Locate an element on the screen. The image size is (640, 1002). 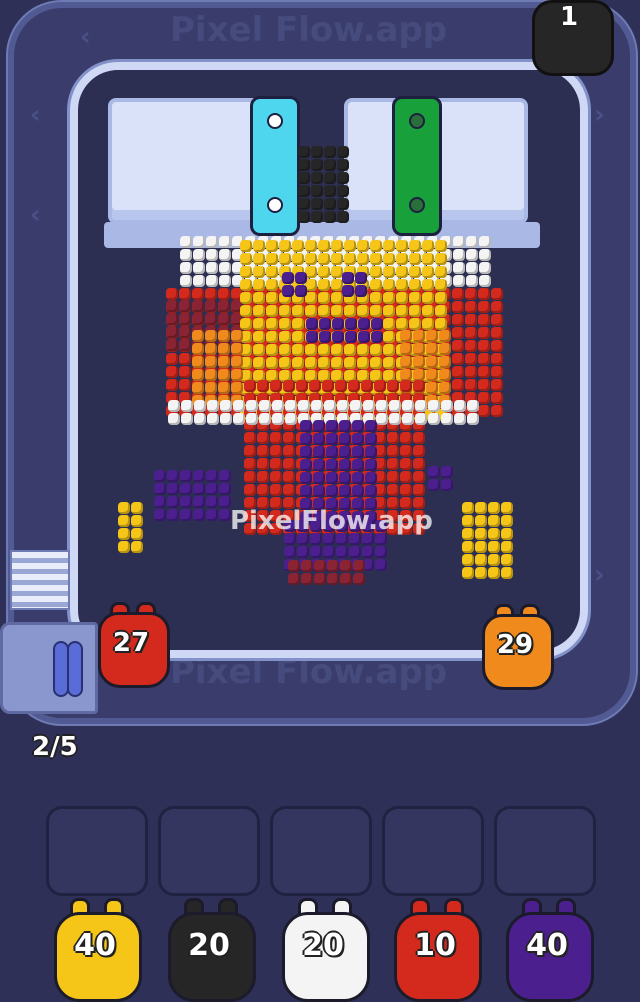
queue-pig-black: 20 is located at coordinates (210, 950).